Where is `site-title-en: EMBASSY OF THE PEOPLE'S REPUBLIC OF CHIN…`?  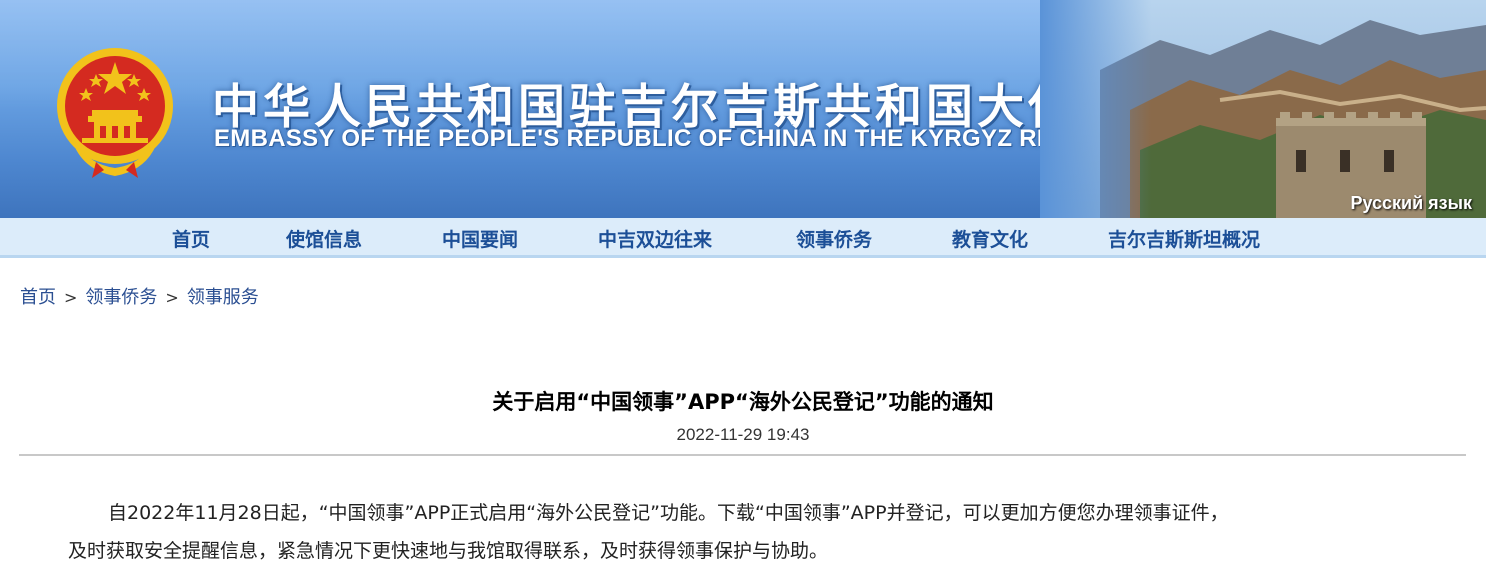 site-title-en: EMBASSY OF THE PEOPLE'S REPUBLIC OF CHIN… is located at coordinates (679, 138).